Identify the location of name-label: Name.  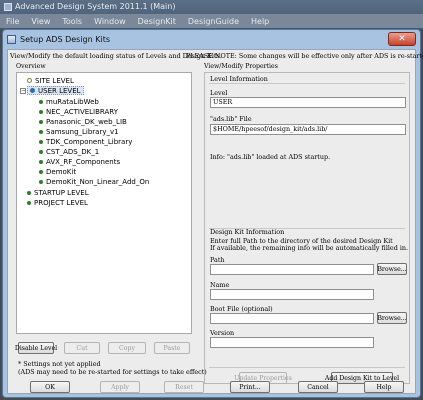
(220, 285).